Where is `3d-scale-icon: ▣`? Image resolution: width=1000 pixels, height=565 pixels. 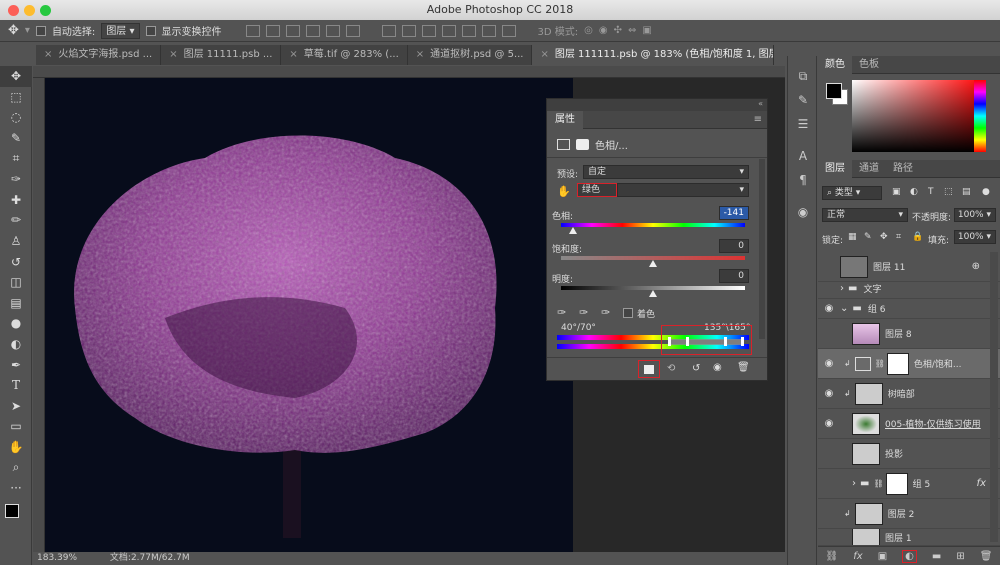 3d-scale-icon: ▣ is located at coordinates (646, 30).